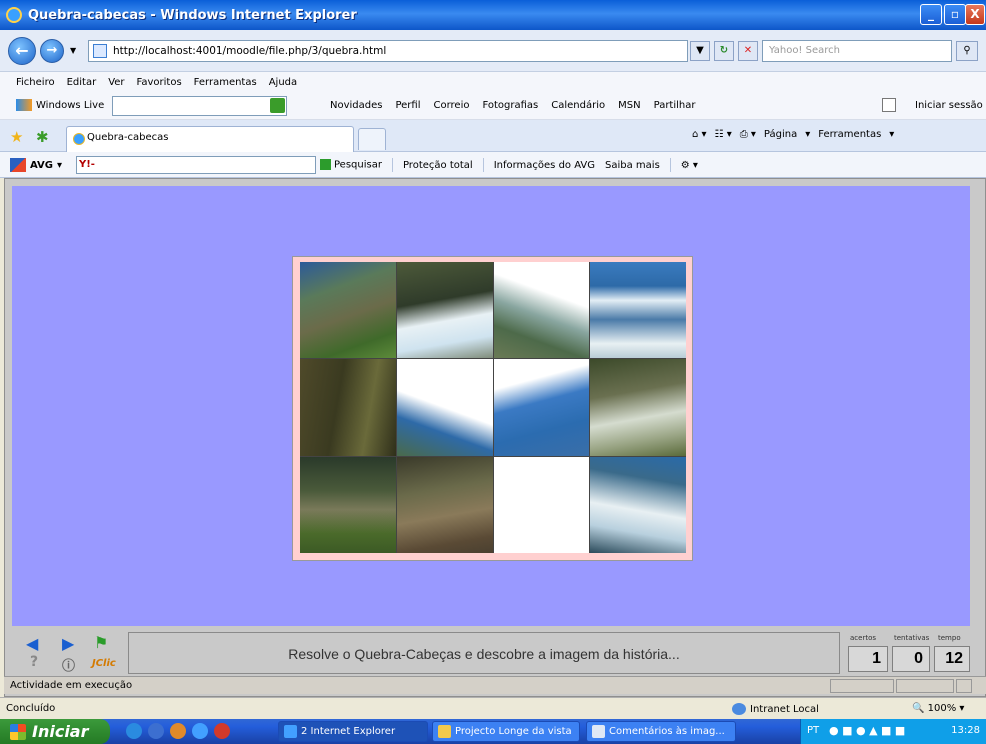 The height and width of the screenshot is (744, 986). What do you see at coordinates (807, 134) in the screenshot?
I see `page-menu-chevron-icon: ▾` at bounding box center [807, 134].